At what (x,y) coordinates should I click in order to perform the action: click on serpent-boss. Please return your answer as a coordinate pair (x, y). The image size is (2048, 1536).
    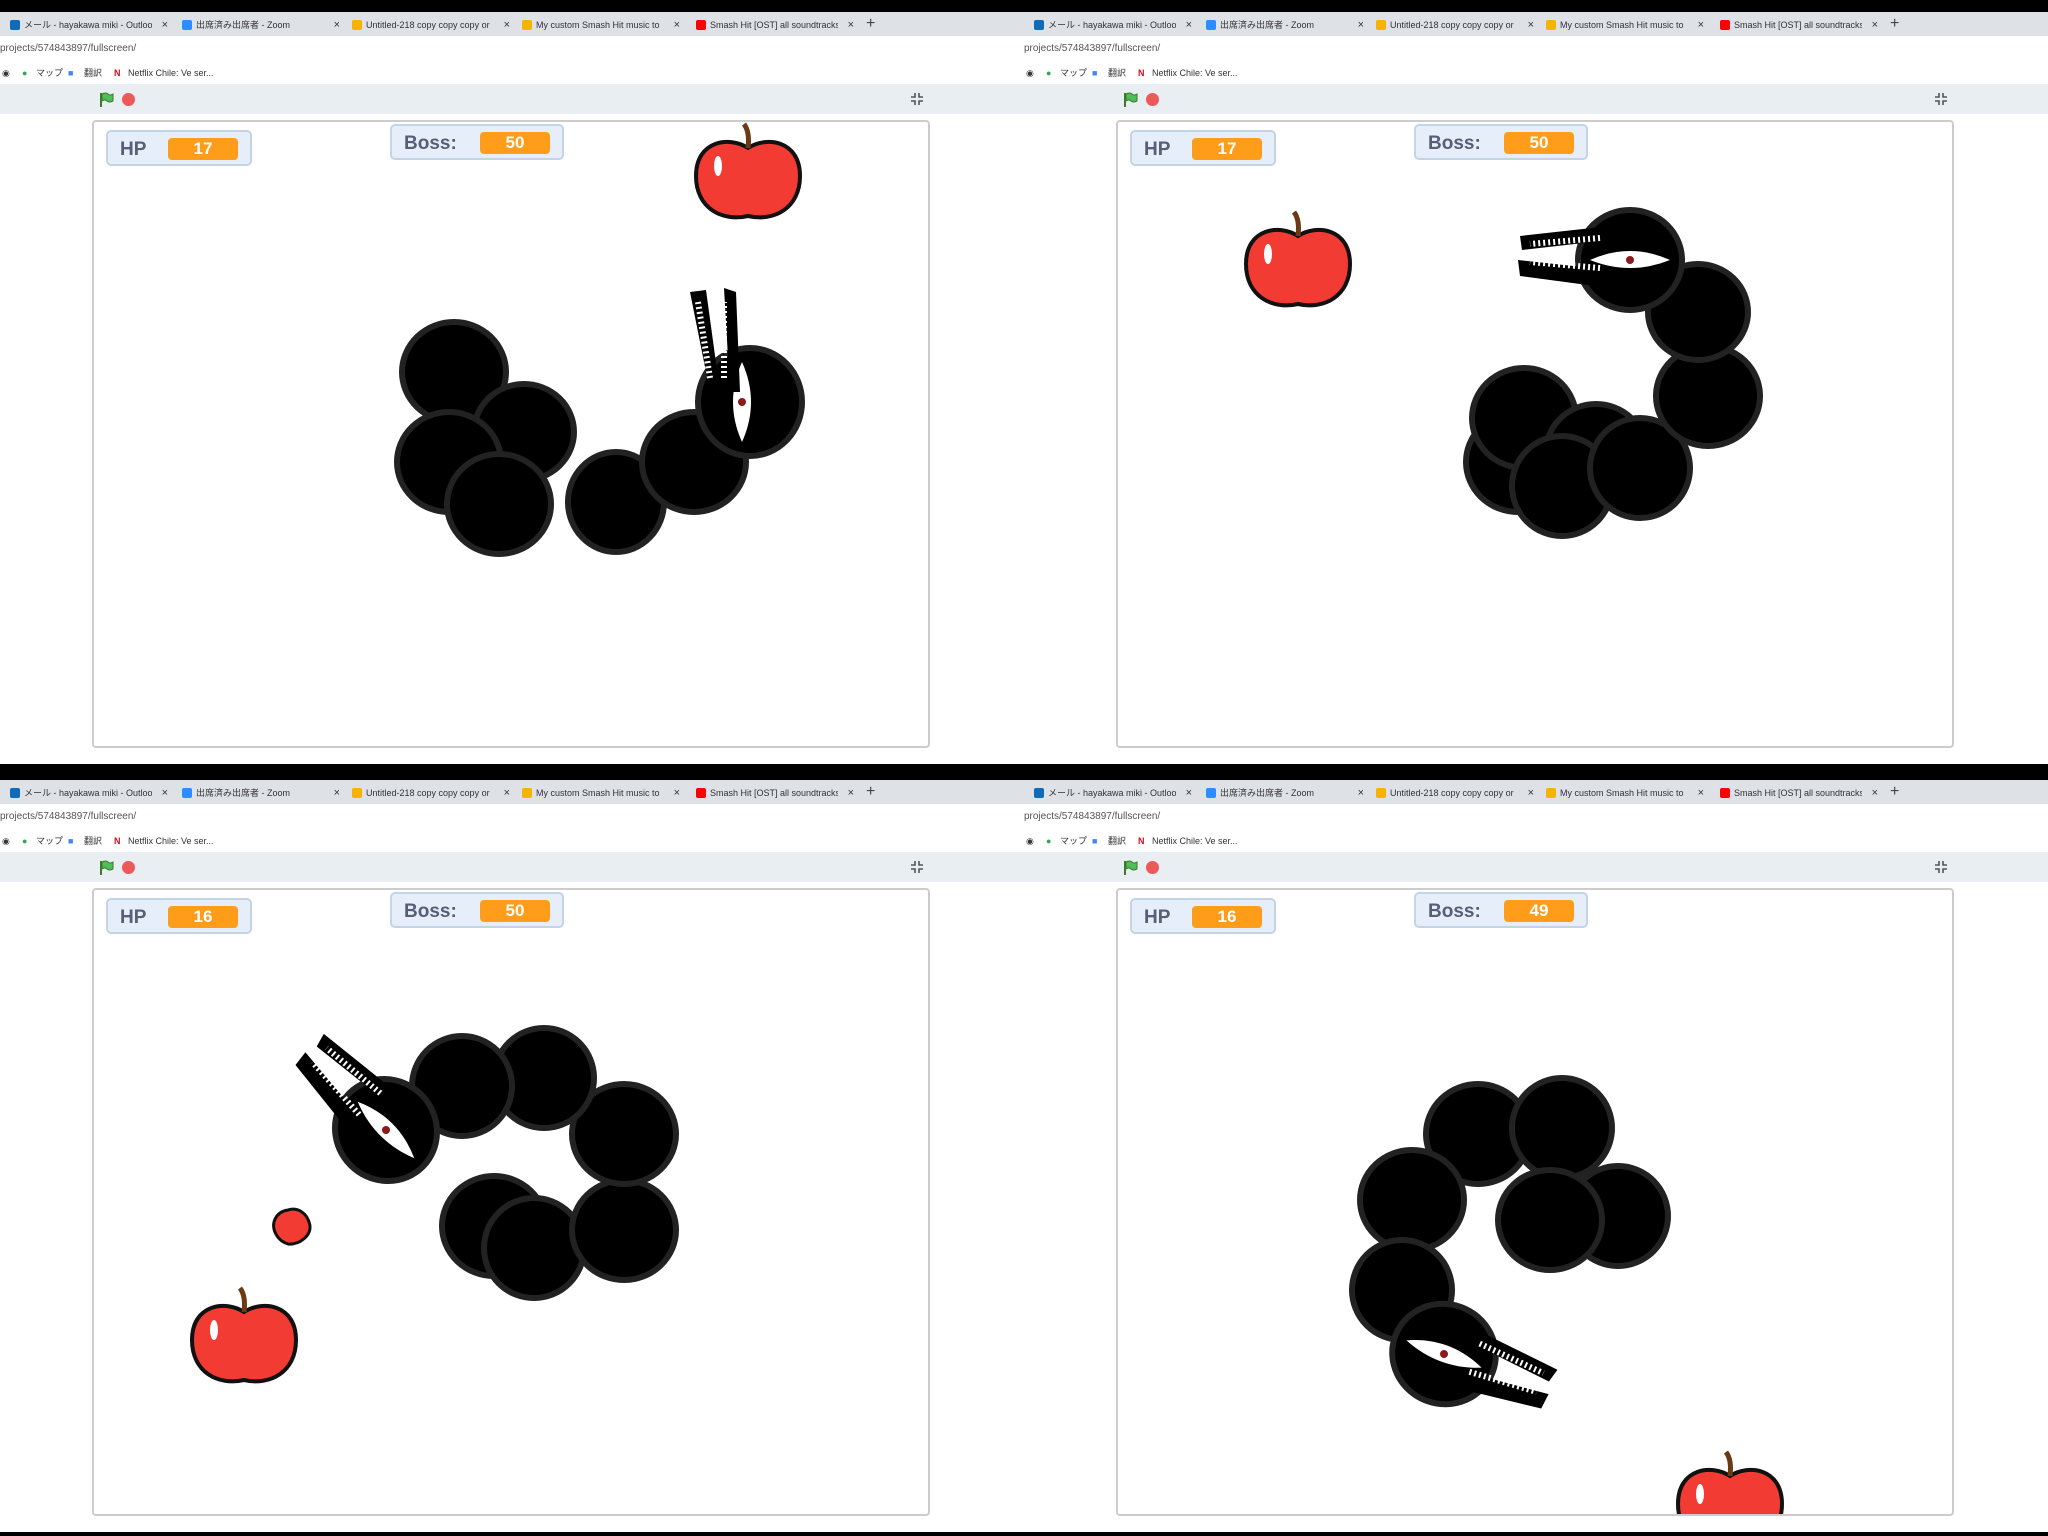
    Looking at the image, I should click on (1613, 373).